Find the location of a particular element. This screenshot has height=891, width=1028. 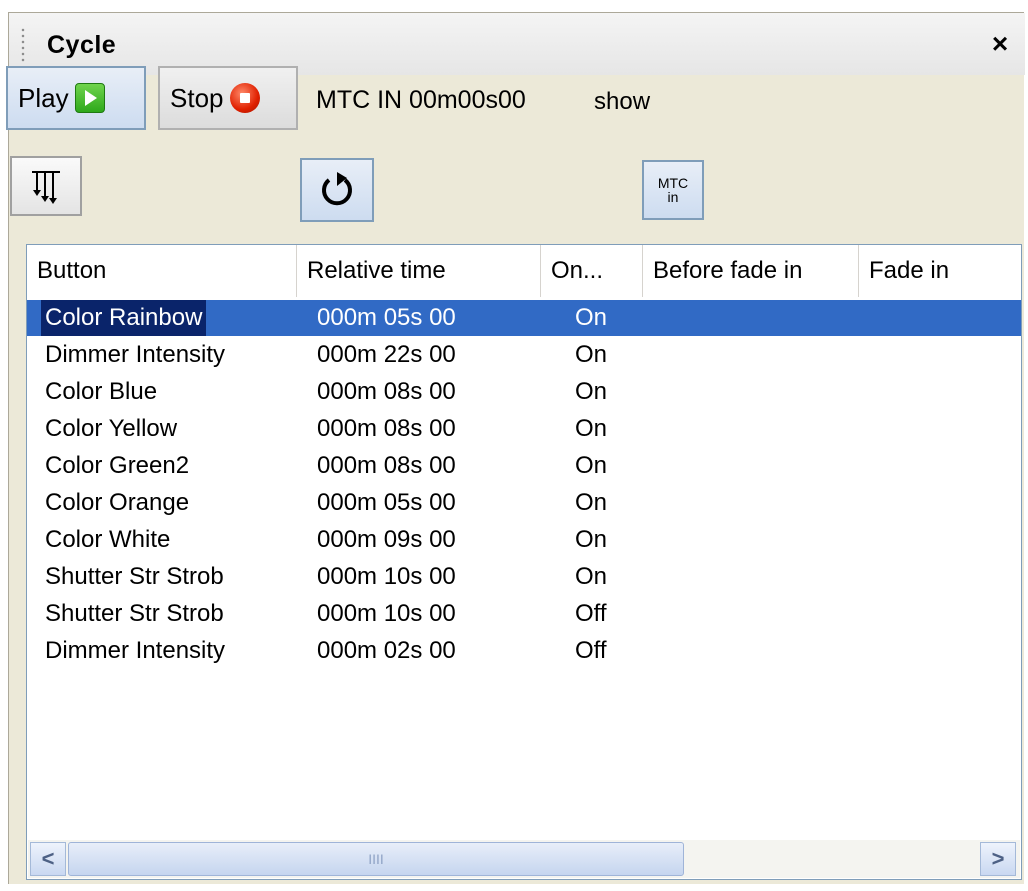

loop-icon is located at coordinates (337, 189).